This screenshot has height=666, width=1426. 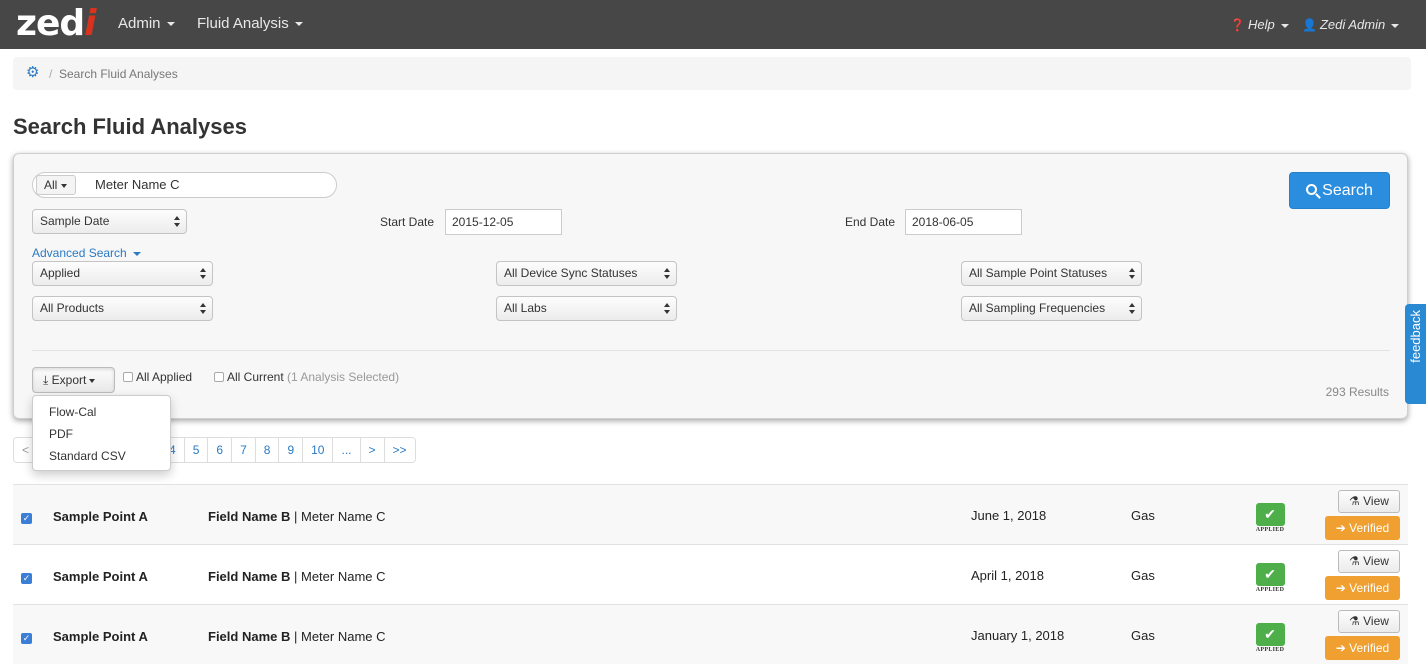 I want to click on sample-date: January 1, 2018, so click(x=1018, y=635).